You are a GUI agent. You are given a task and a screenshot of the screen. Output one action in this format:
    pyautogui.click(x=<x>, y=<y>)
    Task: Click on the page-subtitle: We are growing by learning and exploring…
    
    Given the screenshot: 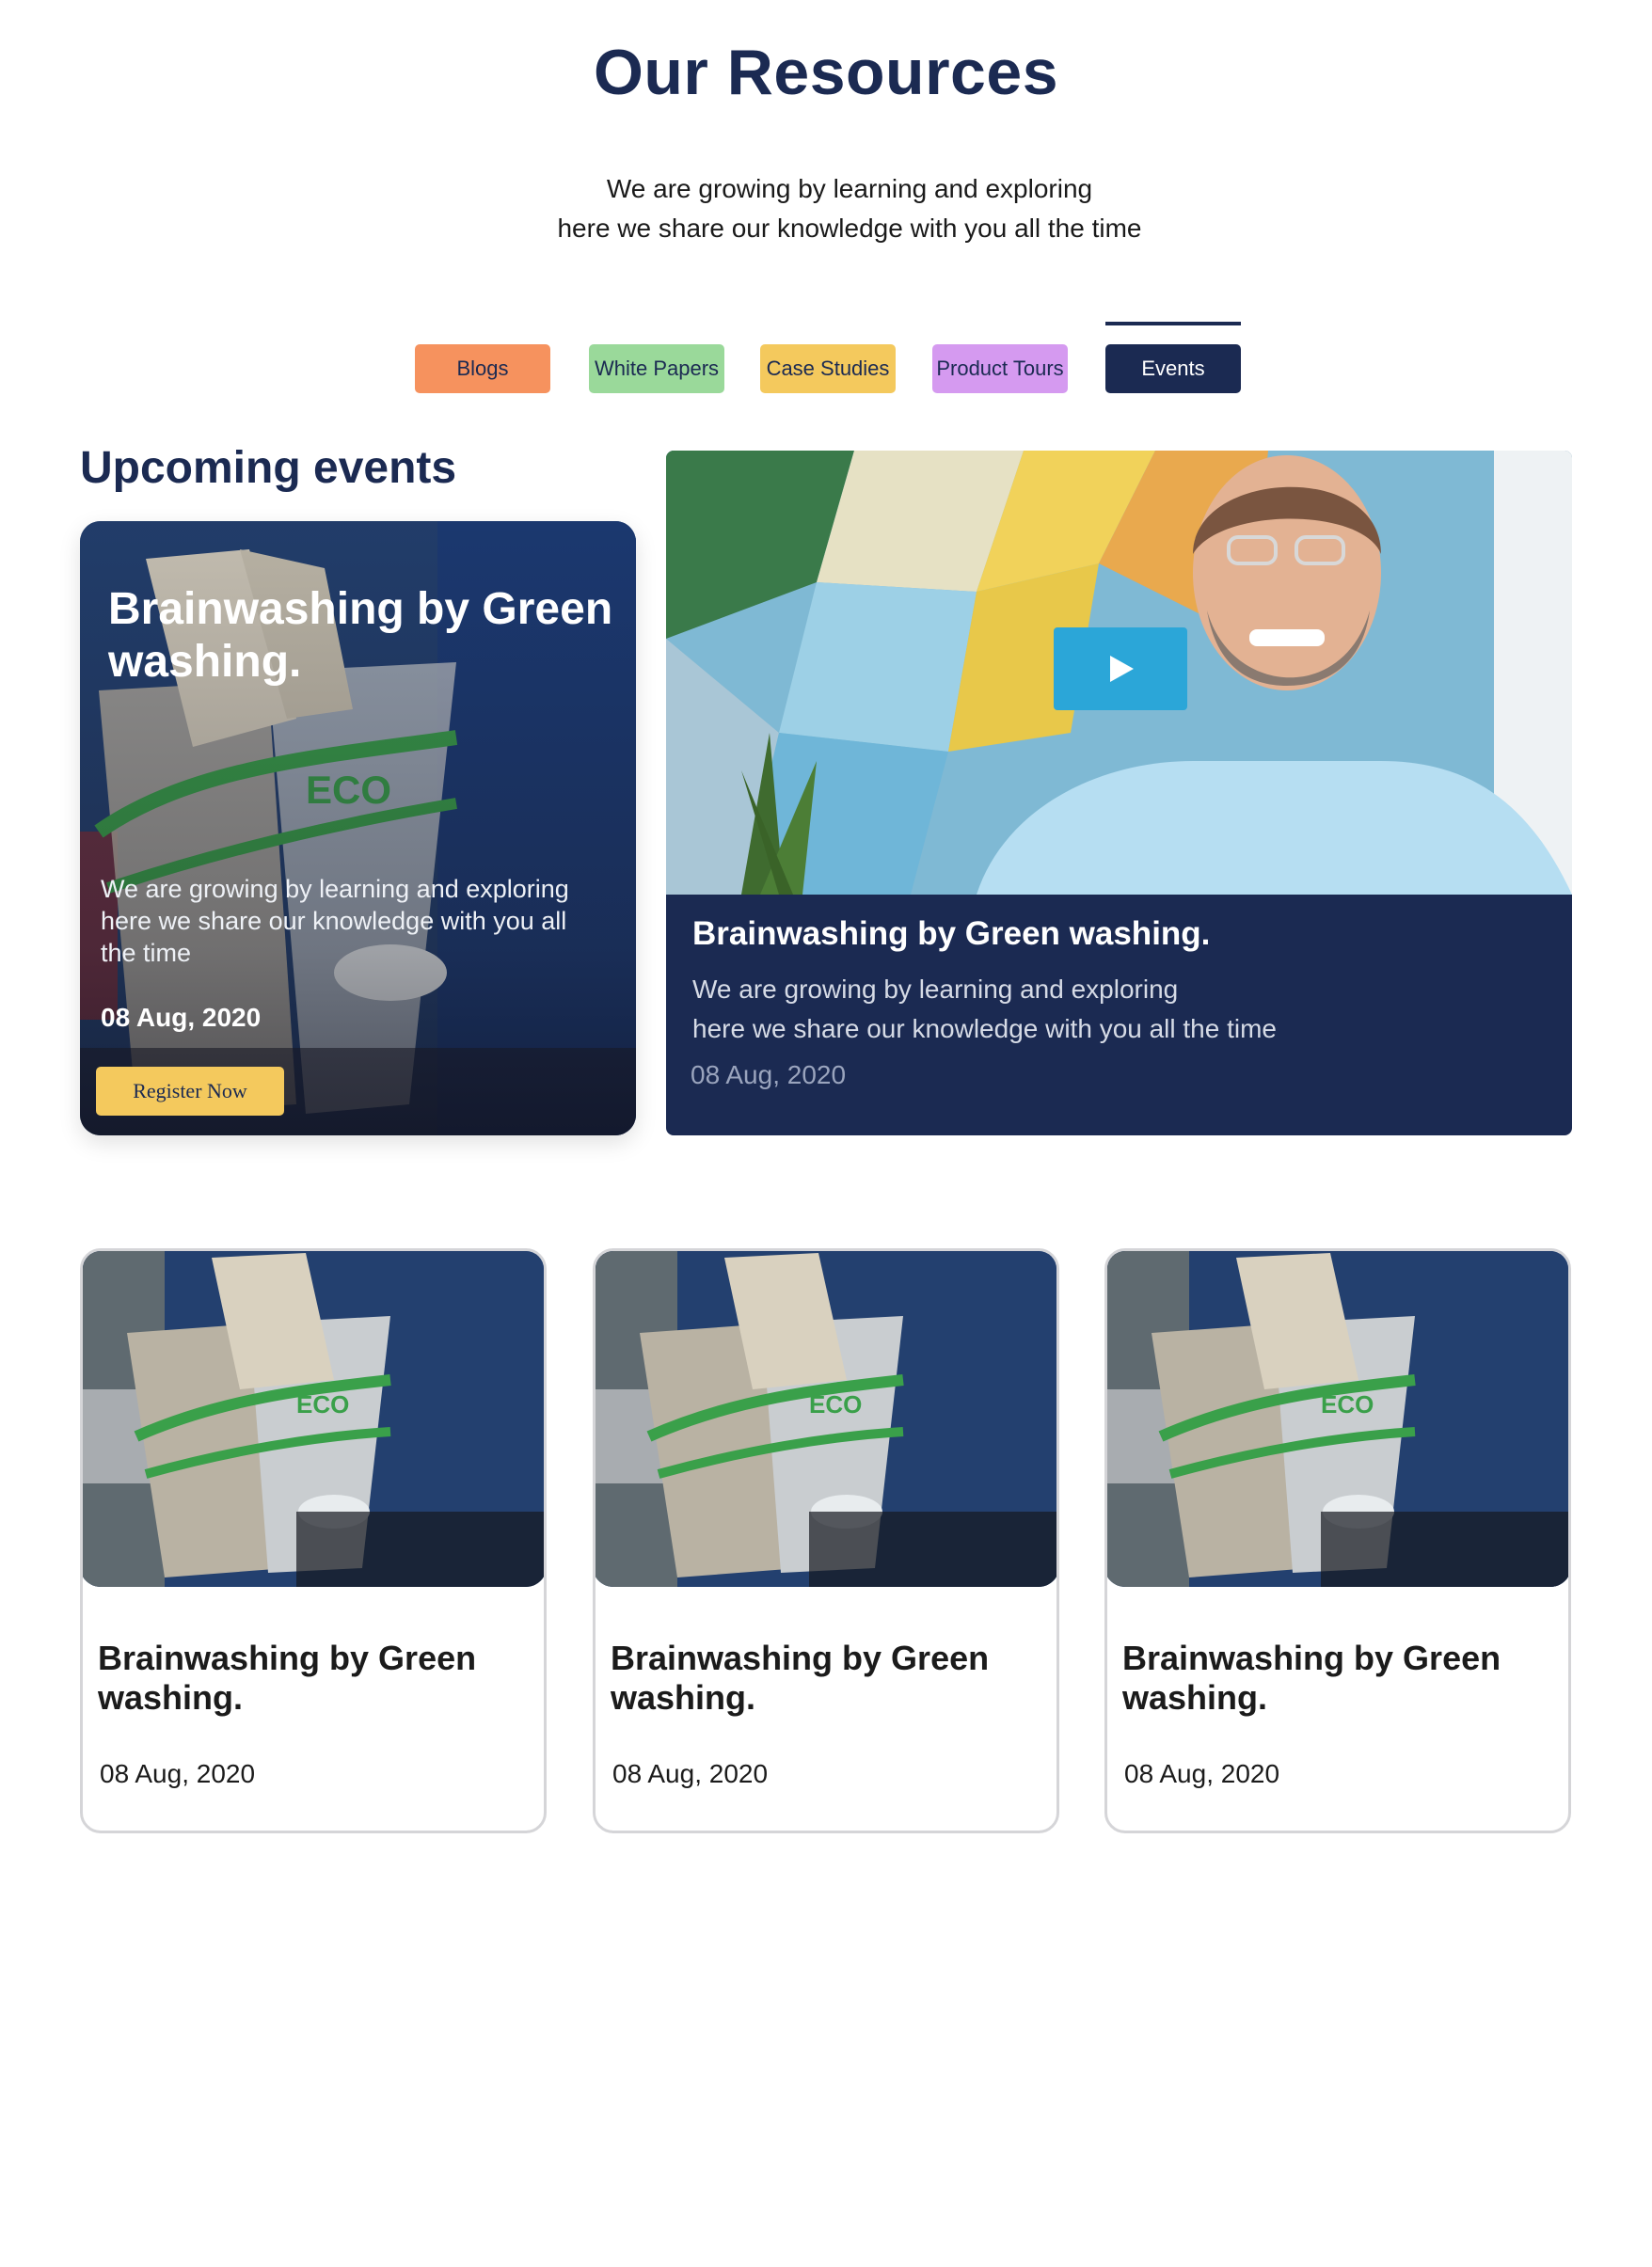 What is the action you would take?
    pyautogui.click(x=826, y=209)
    